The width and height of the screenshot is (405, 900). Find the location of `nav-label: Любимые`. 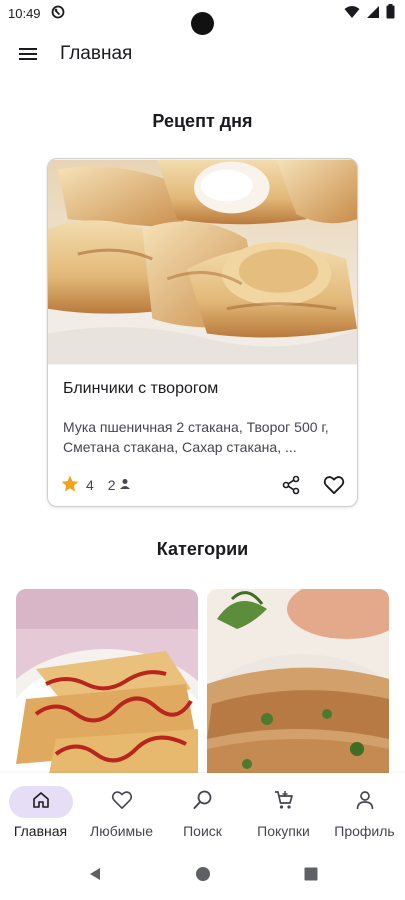

nav-label: Любимые is located at coordinates (121, 831).